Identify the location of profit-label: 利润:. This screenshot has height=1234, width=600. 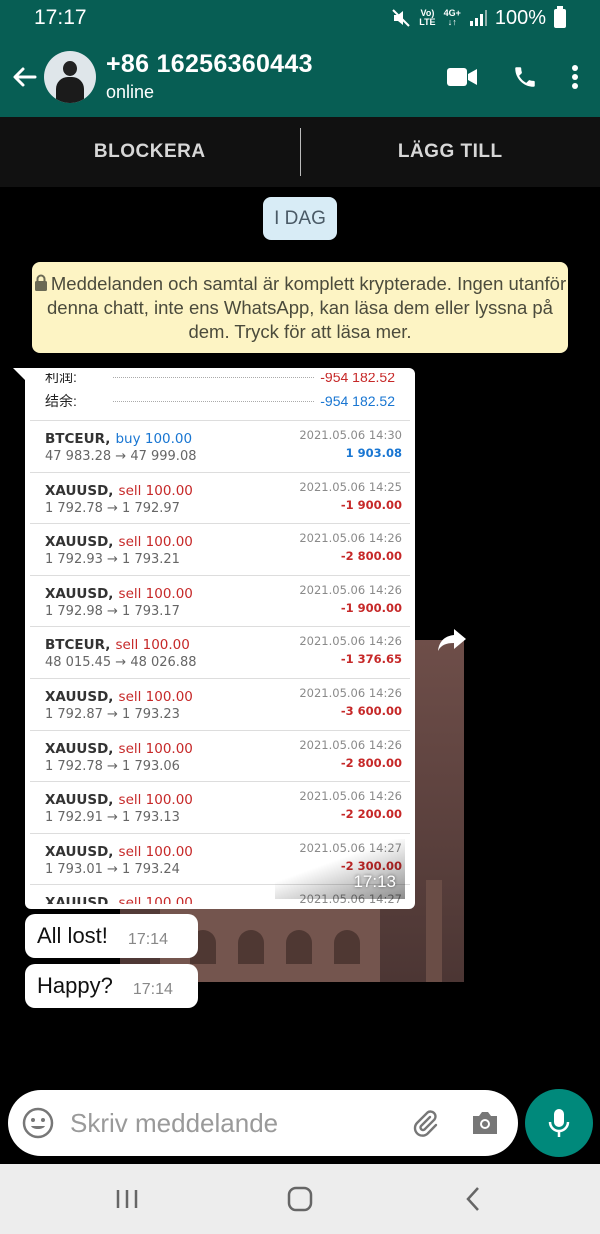
(61, 379).